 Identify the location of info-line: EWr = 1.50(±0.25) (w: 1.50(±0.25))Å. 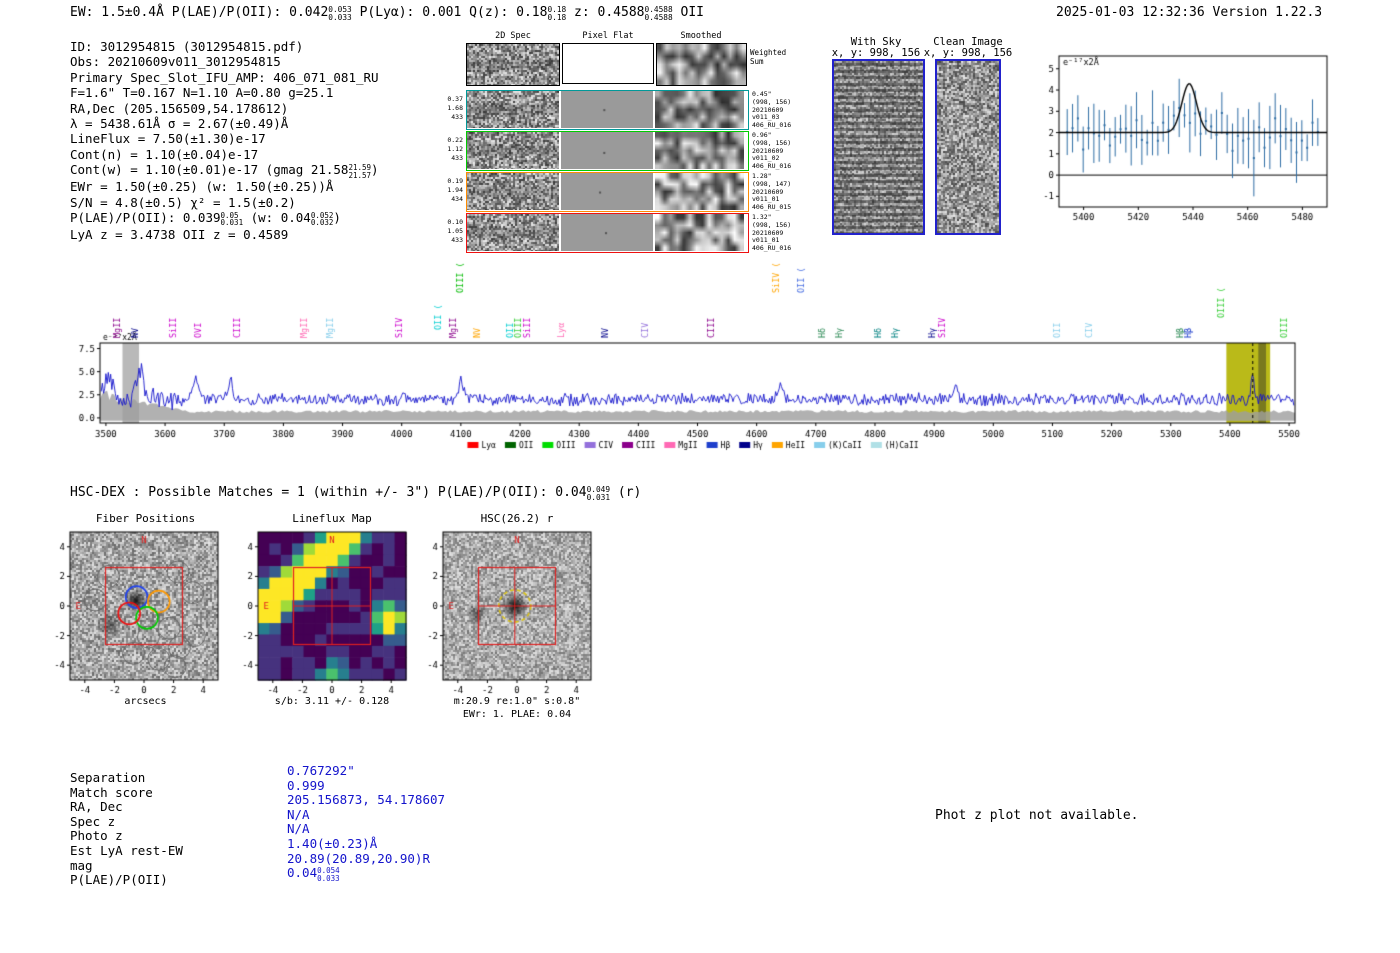
(224, 186).